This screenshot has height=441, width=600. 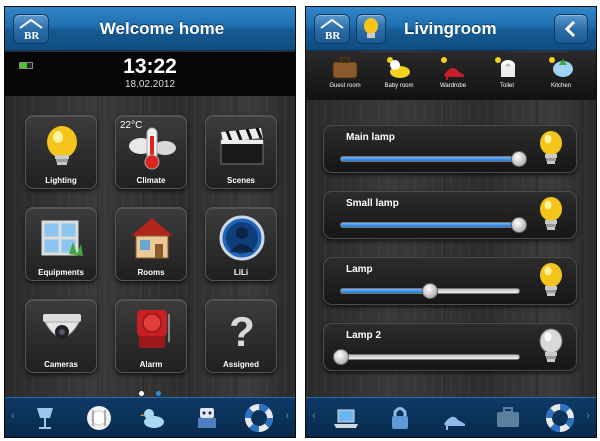 What do you see at coordinates (99, 418) in the screenshot?
I see `plate-cutlery-icon` at bounding box center [99, 418].